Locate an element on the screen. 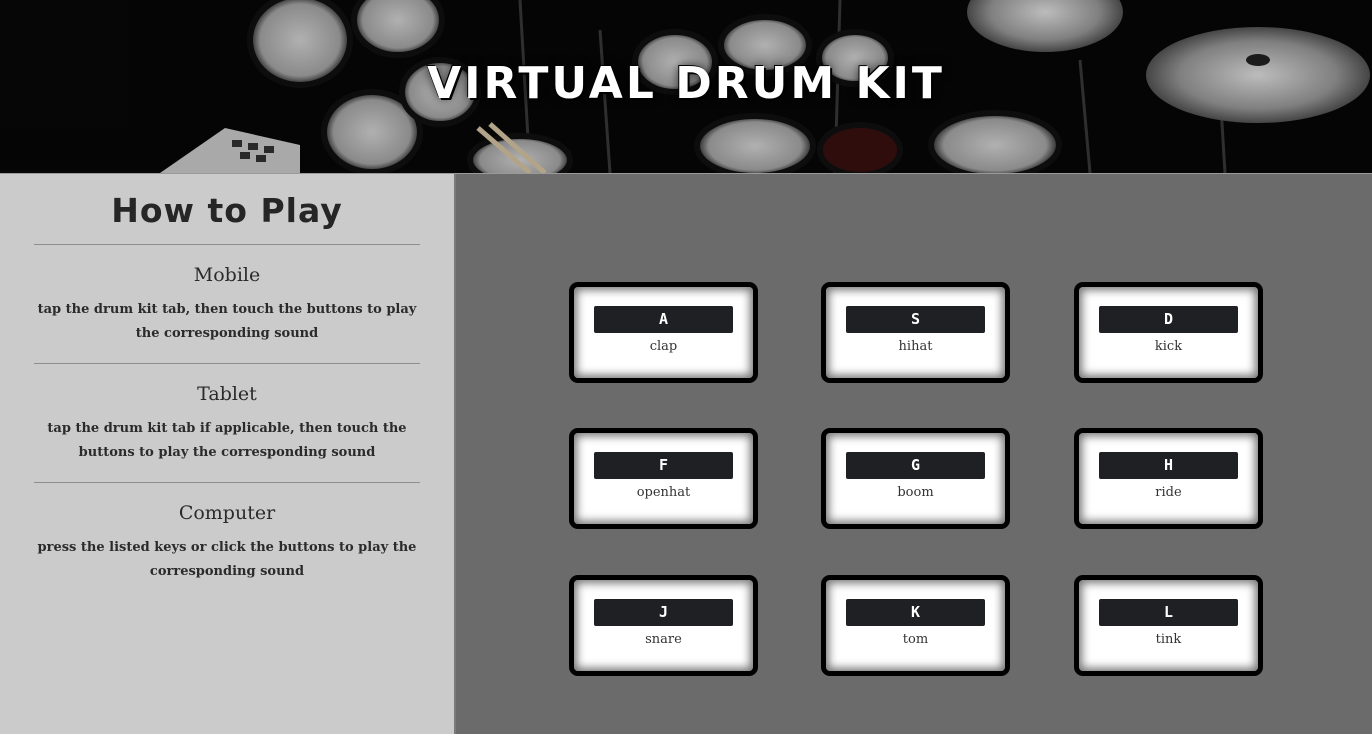 The height and width of the screenshot is (734, 1372). sound-label: kick is located at coordinates (1168, 346).